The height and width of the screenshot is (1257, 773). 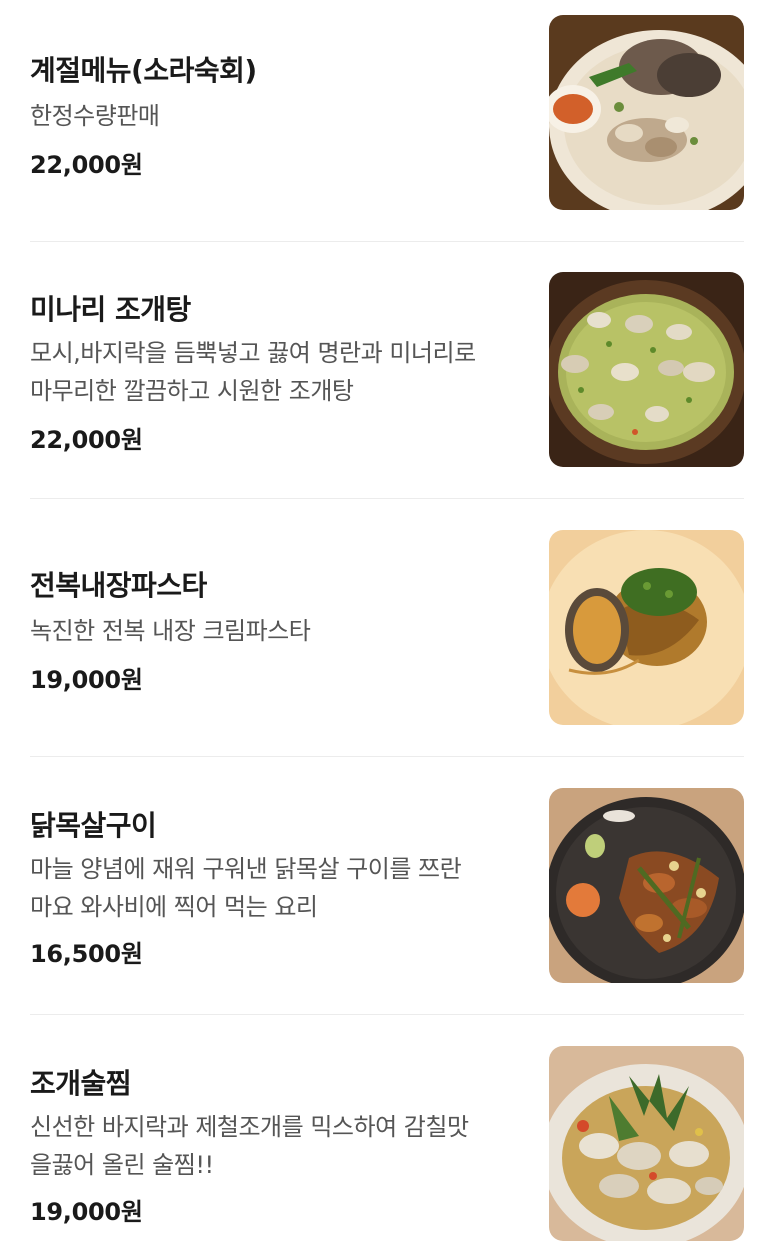 What do you see at coordinates (646, 885) in the screenshot?
I see `grilled-chicken-neck-photo` at bounding box center [646, 885].